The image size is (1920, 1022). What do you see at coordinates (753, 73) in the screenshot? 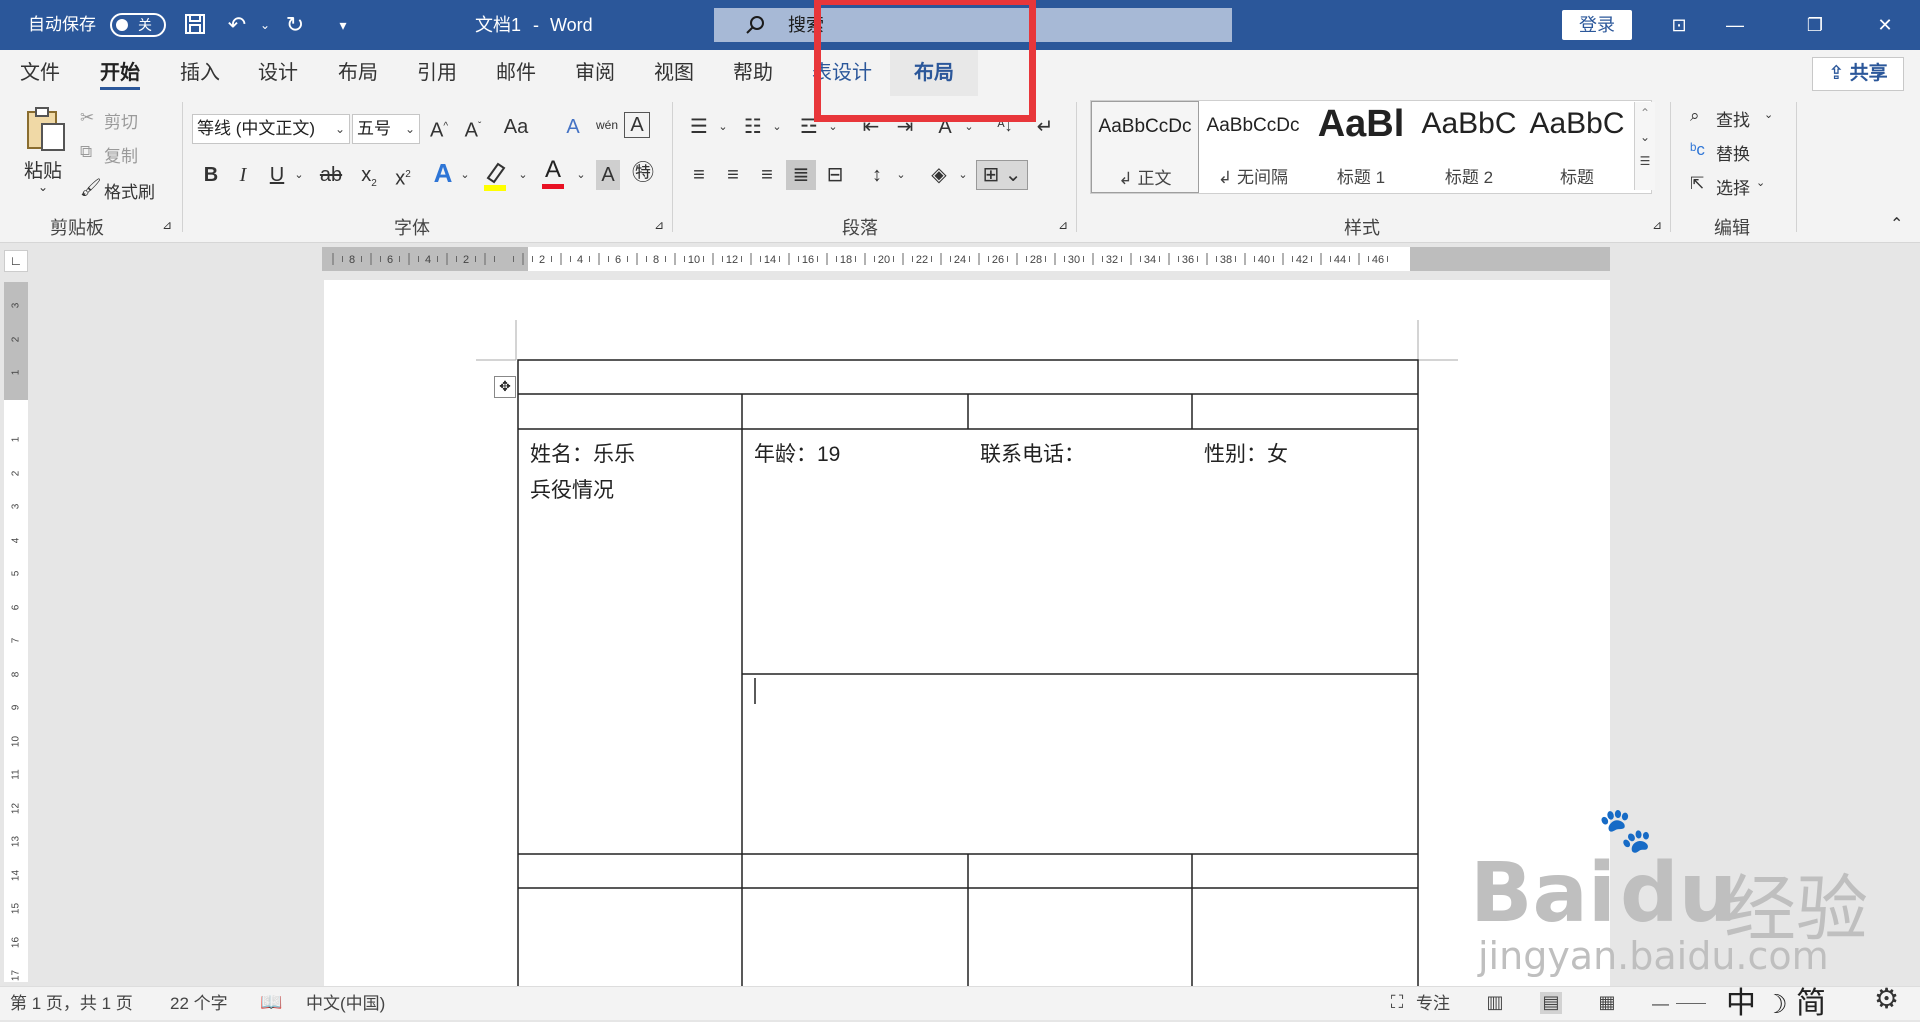
I see `tab-help: 帮助` at bounding box center [753, 73].